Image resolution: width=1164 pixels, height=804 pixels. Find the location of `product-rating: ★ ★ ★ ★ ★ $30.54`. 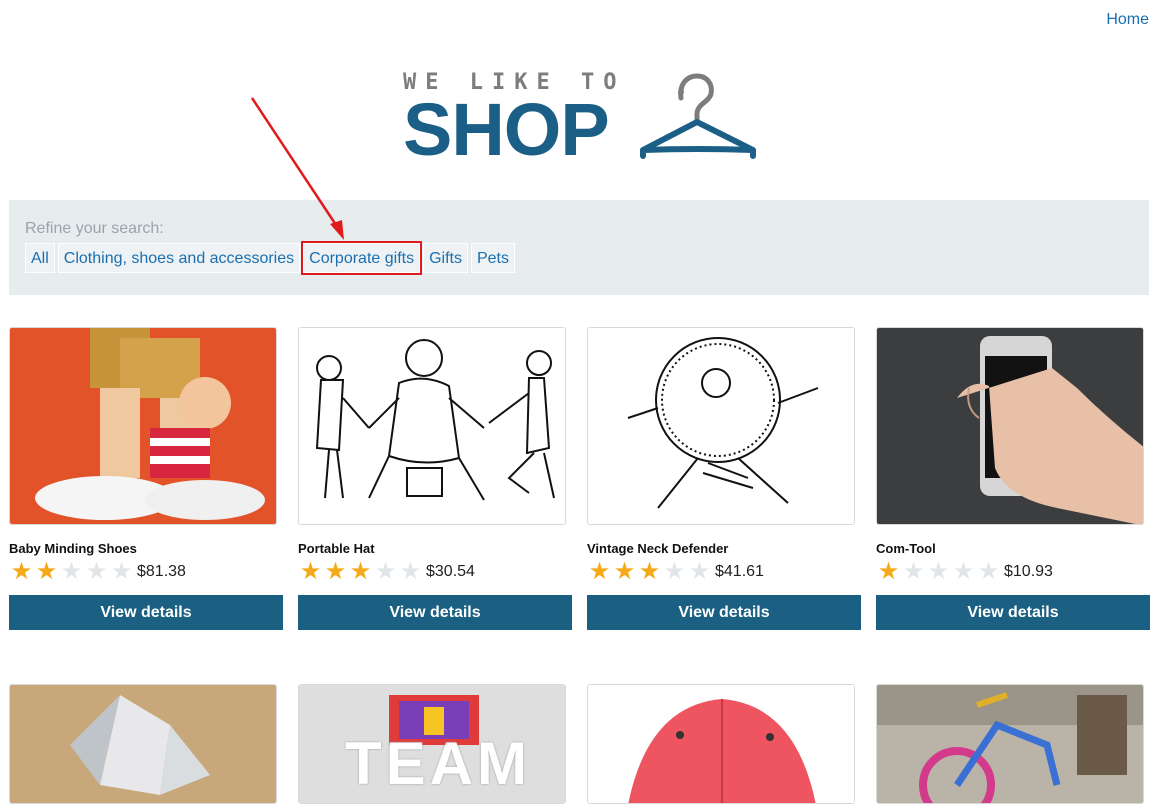

product-rating: ★ ★ ★ ★ ★ $30.54 is located at coordinates (435, 572).